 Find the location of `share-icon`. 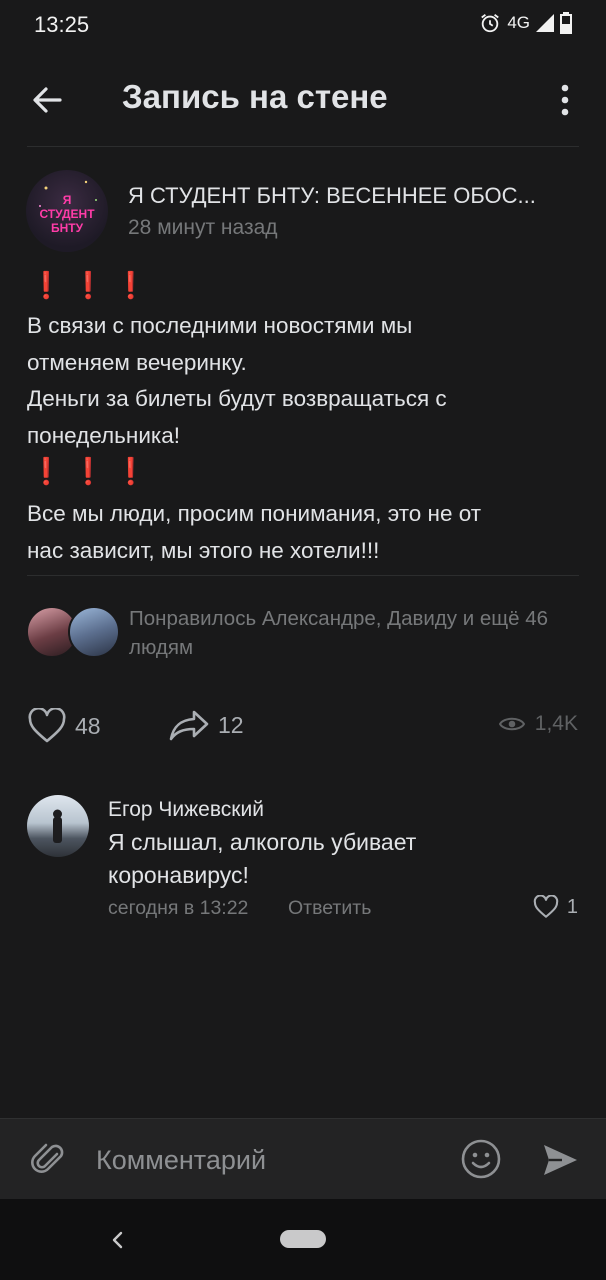

share-icon is located at coordinates (189, 725).